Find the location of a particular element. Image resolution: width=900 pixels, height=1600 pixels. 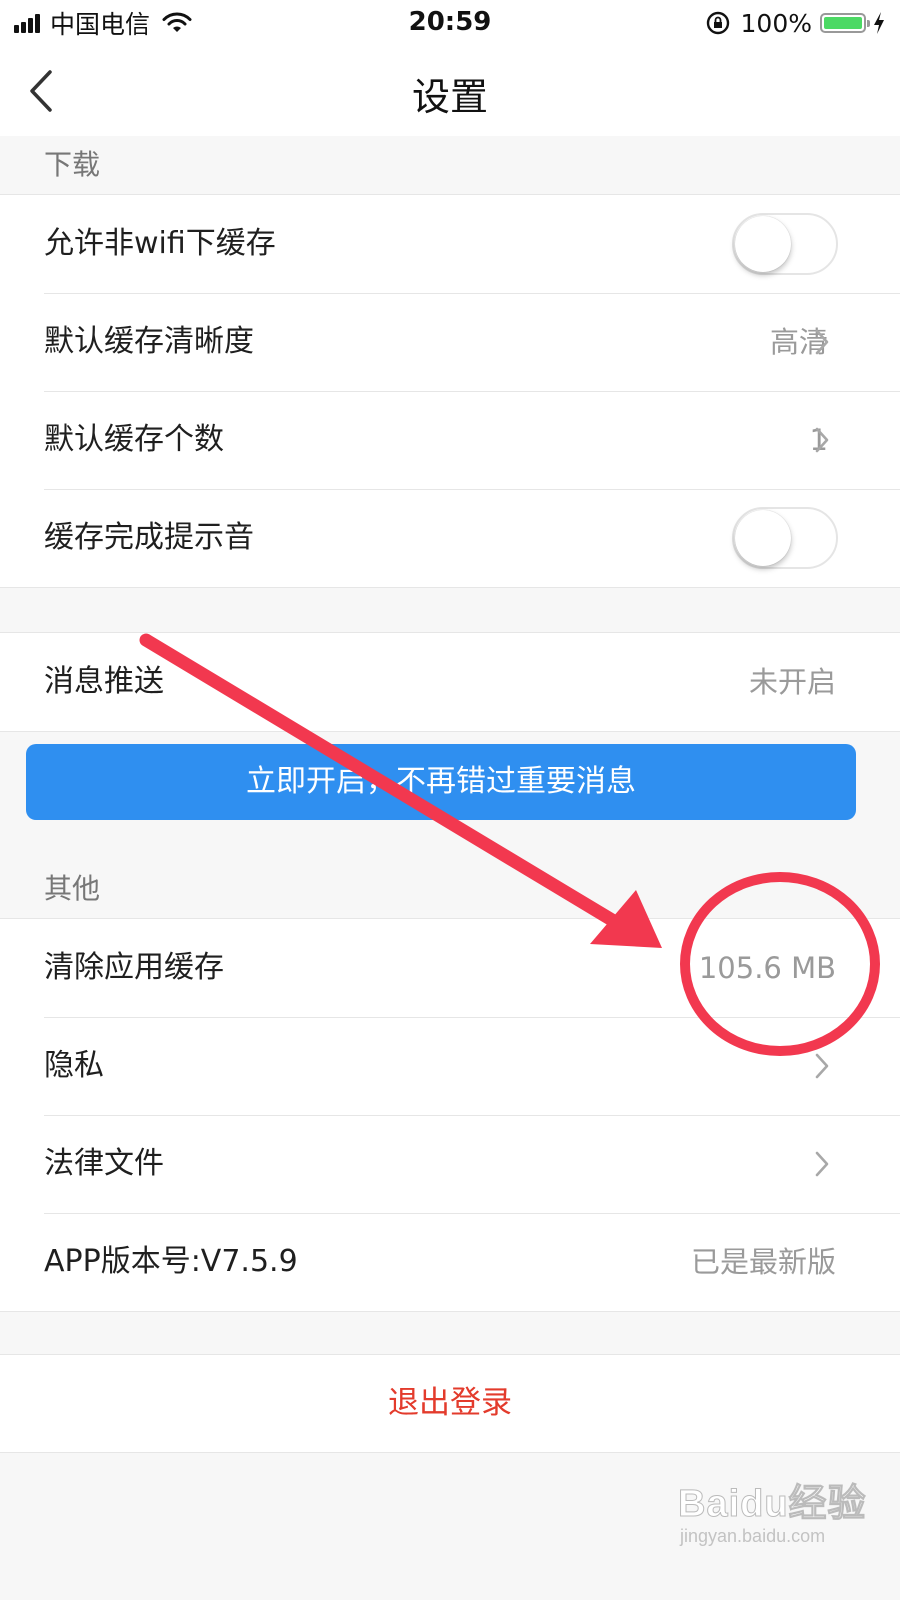

battery-percent: 100% is located at coordinates (776, 23).